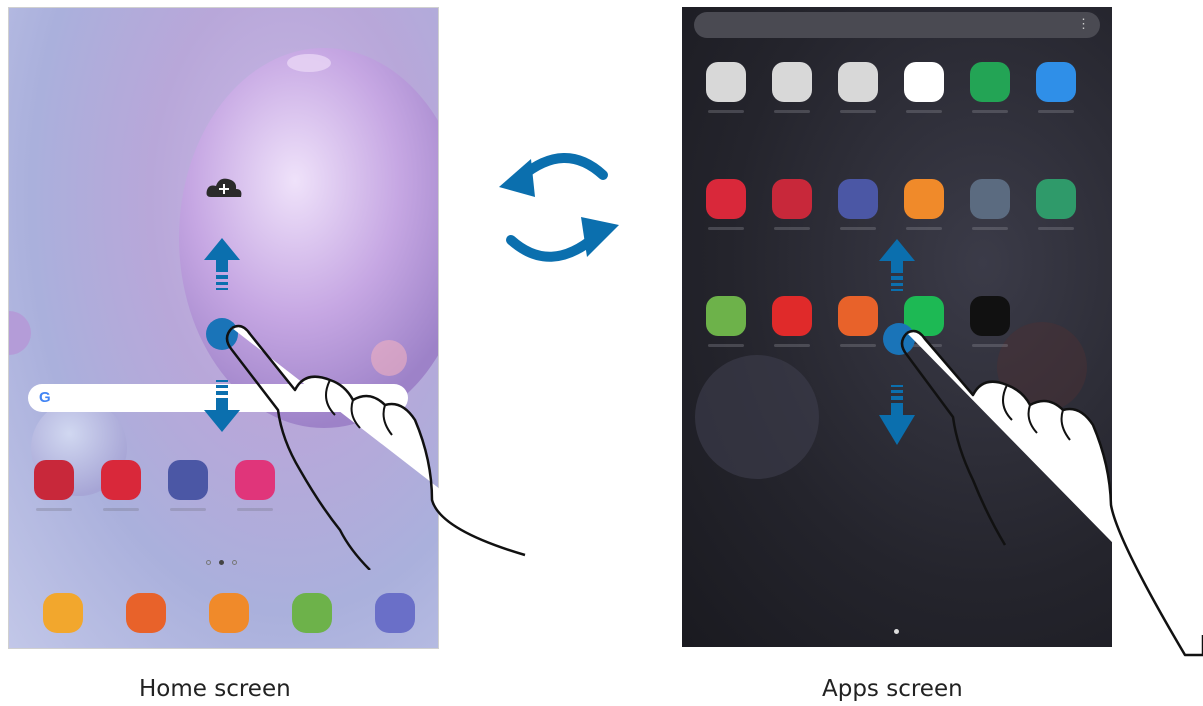 The image size is (1203, 706). What do you see at coordinates (792, 82) in the screenshot?
I see `google-folder-icon` at bounding box center [792, 82].